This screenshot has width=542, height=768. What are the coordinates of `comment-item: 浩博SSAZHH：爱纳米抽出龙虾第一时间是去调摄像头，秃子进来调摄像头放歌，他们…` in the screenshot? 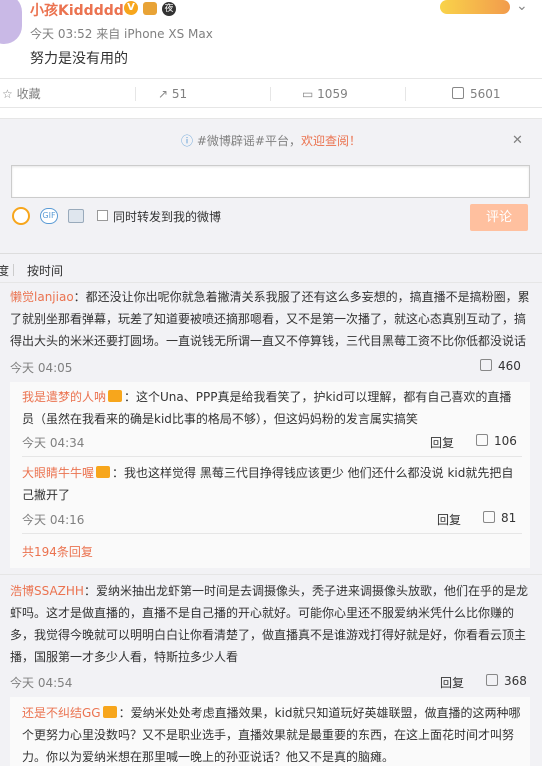 It's located at (270, 624).